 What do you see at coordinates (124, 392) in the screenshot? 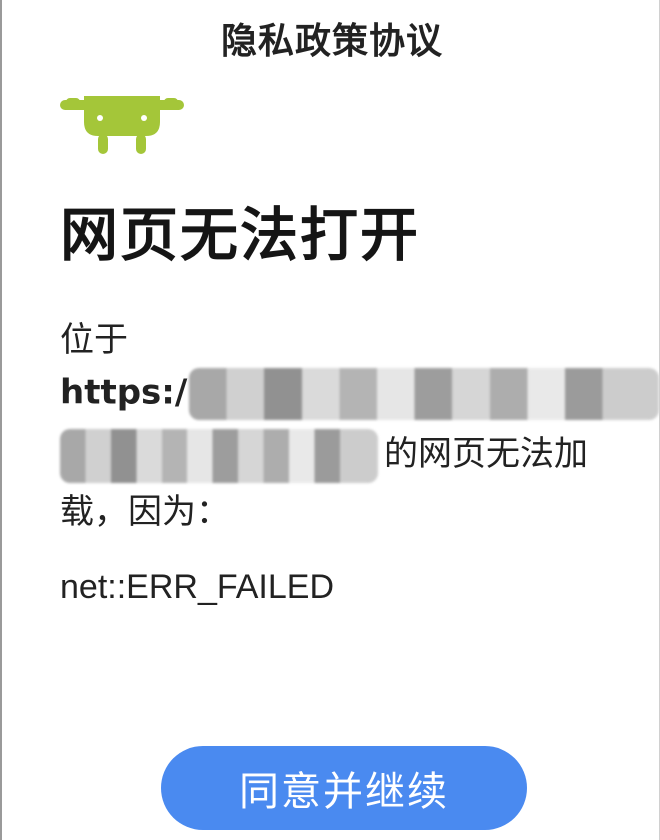
I see `url-prefix: https:/` at bounding box center [124, 392].